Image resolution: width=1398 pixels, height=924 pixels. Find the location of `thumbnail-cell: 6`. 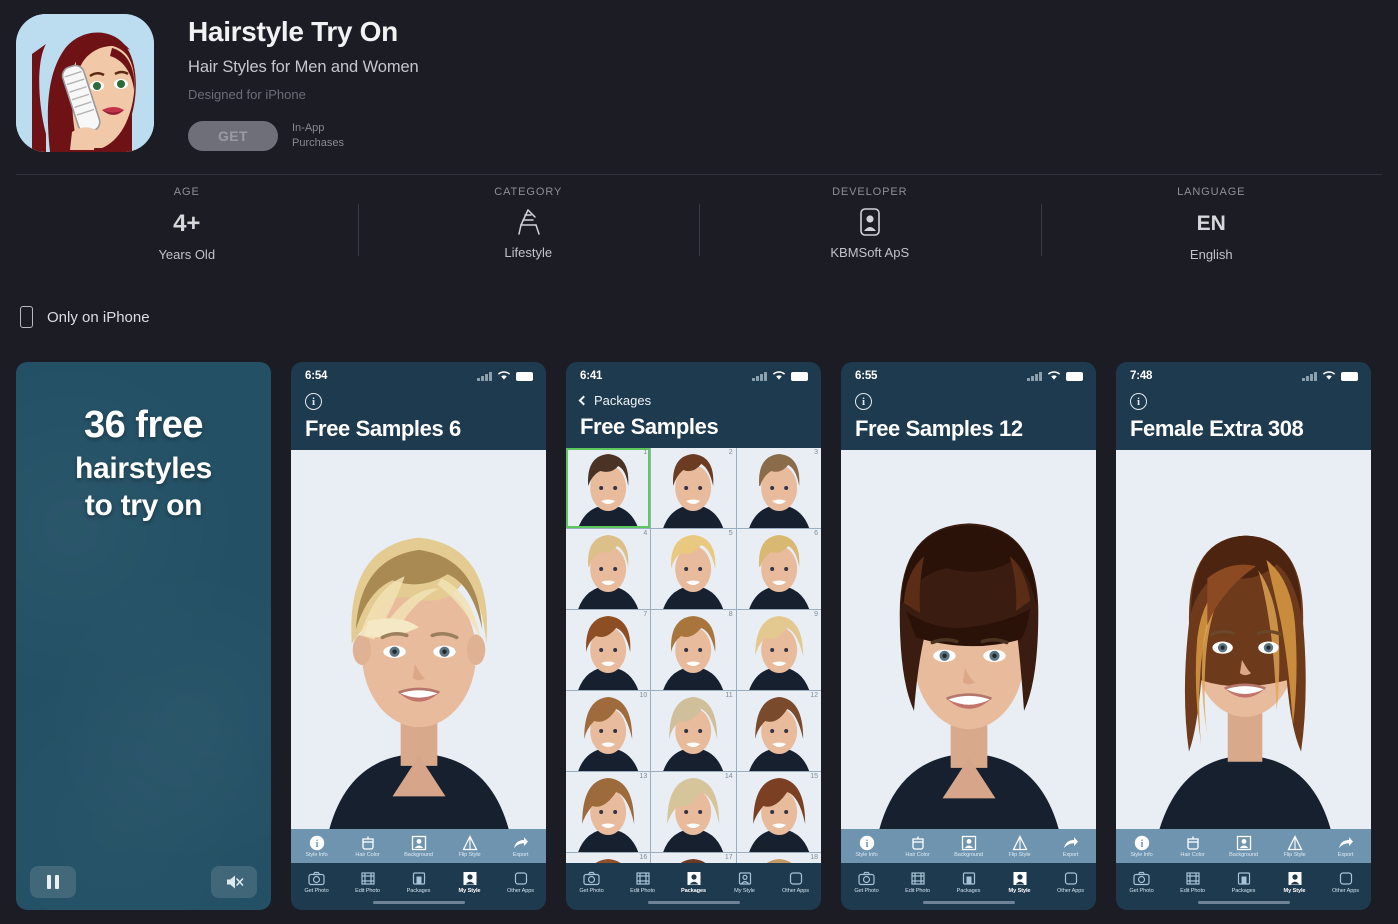

thumbnail-cell: 6 is located at coordinates (778, 569).